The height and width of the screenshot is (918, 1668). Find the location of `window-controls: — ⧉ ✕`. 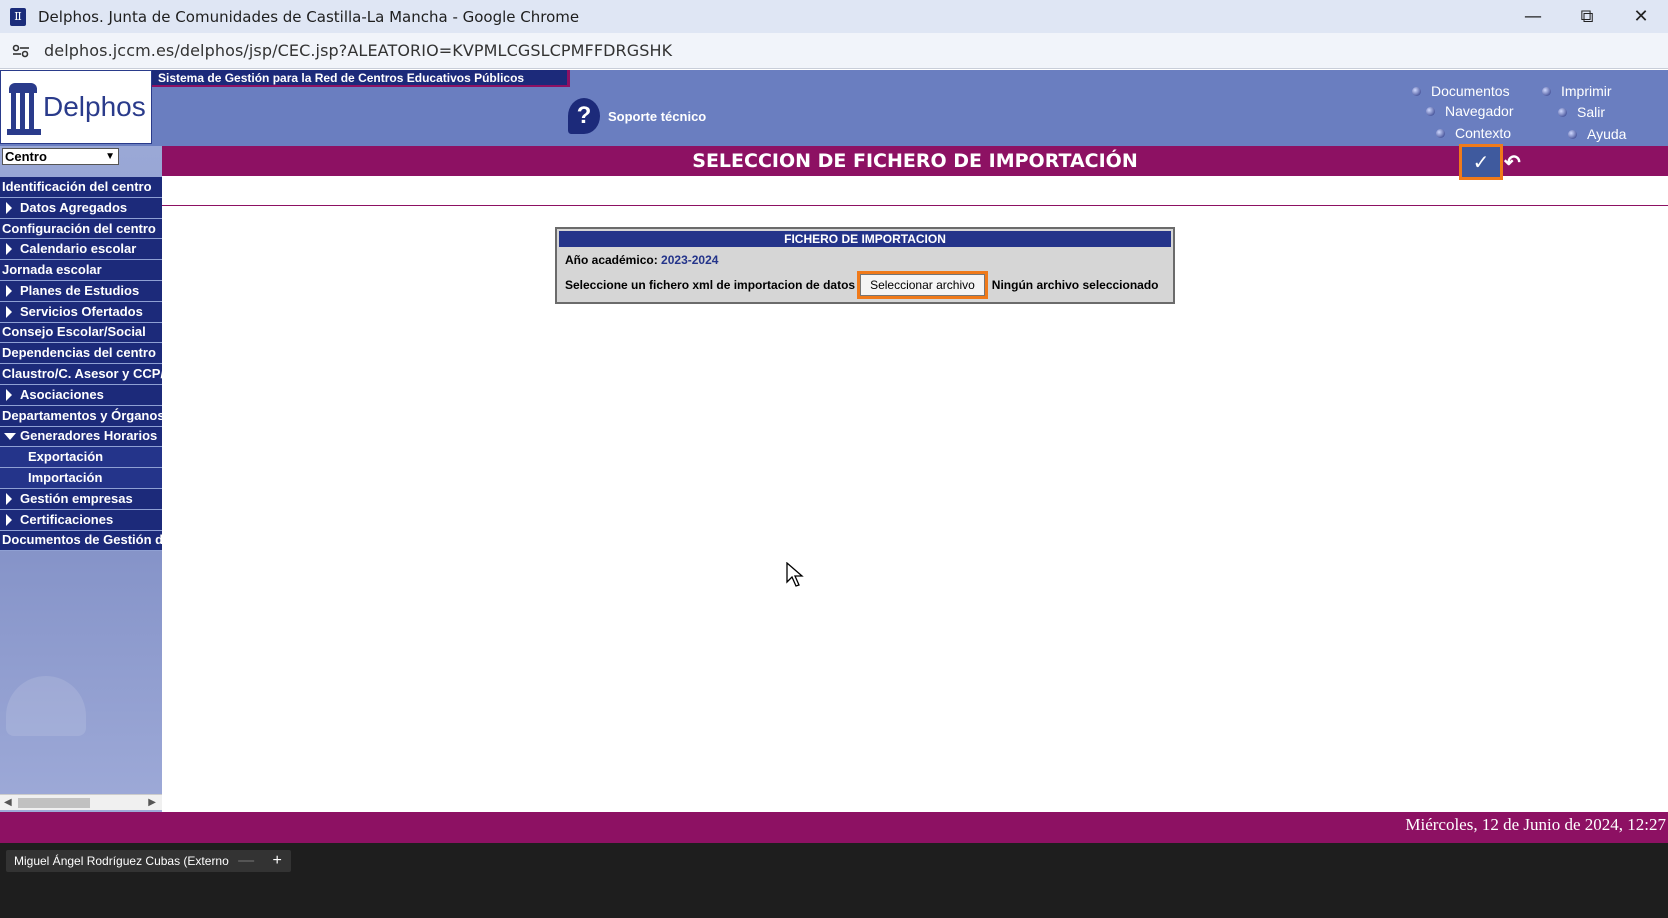

window-controls: — ⧉ ✕ is located at coordinates (1587, 16).